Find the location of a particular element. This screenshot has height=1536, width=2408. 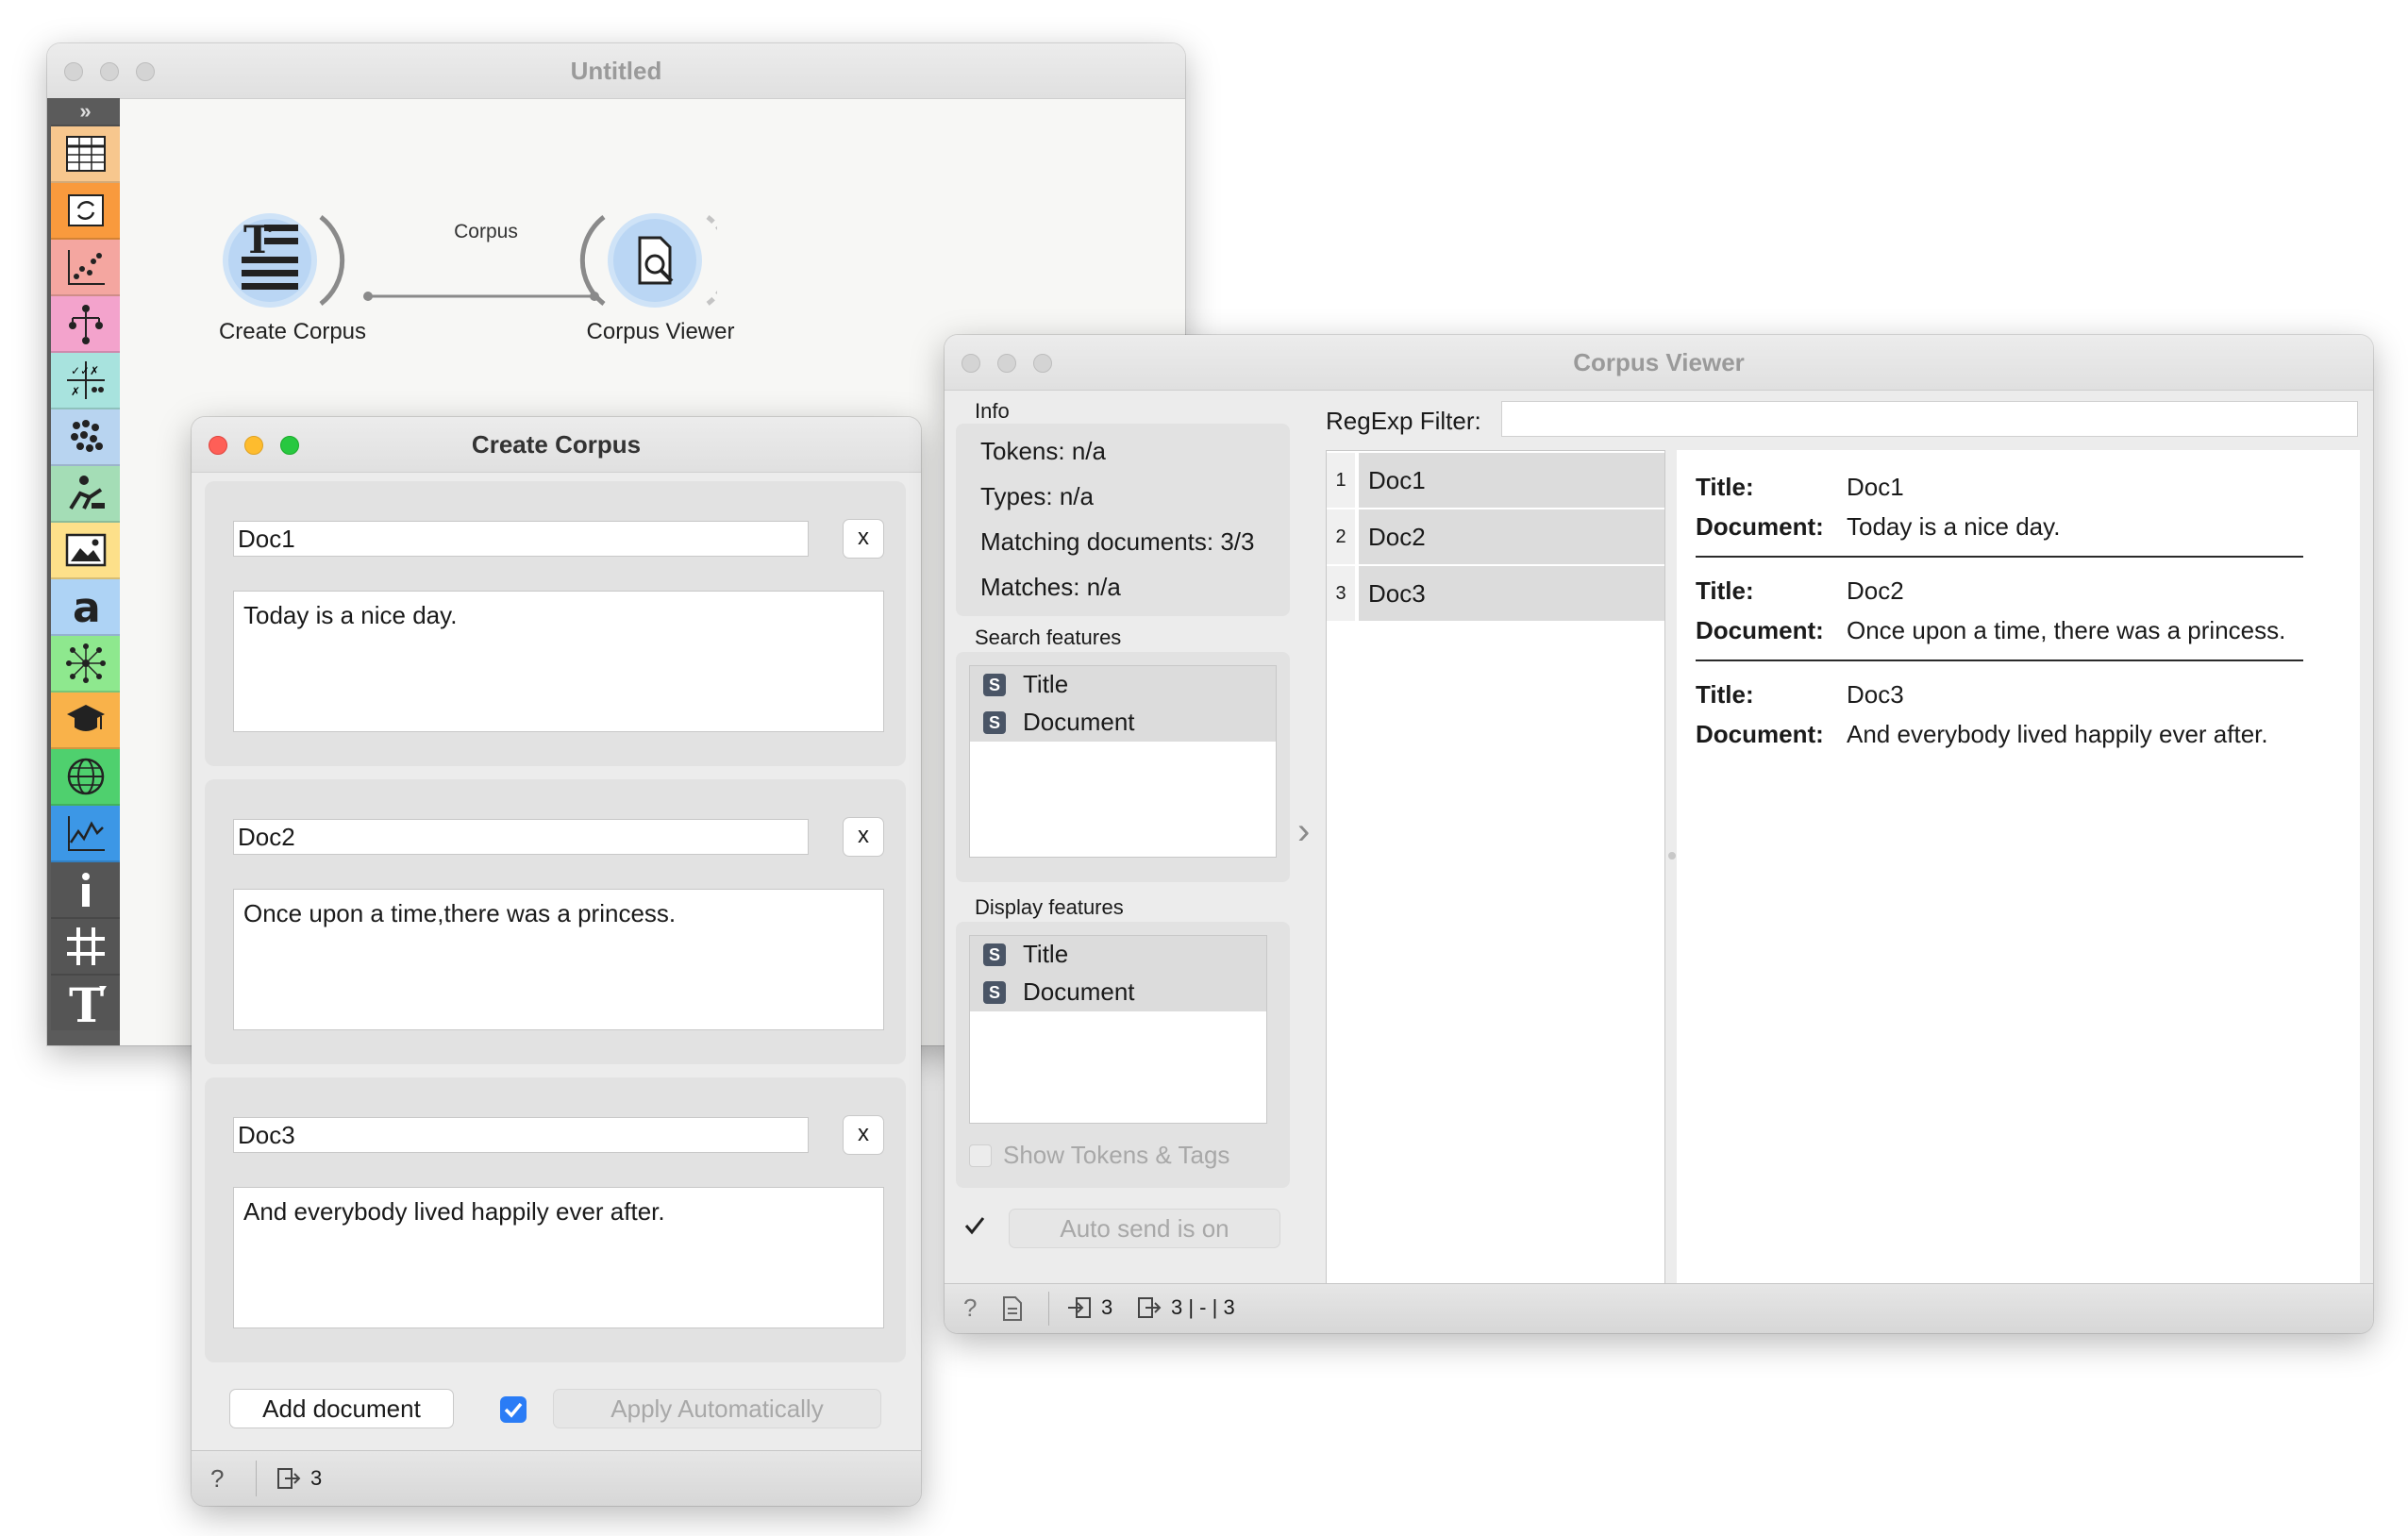

category-geo is located at coordinates (85, 777).